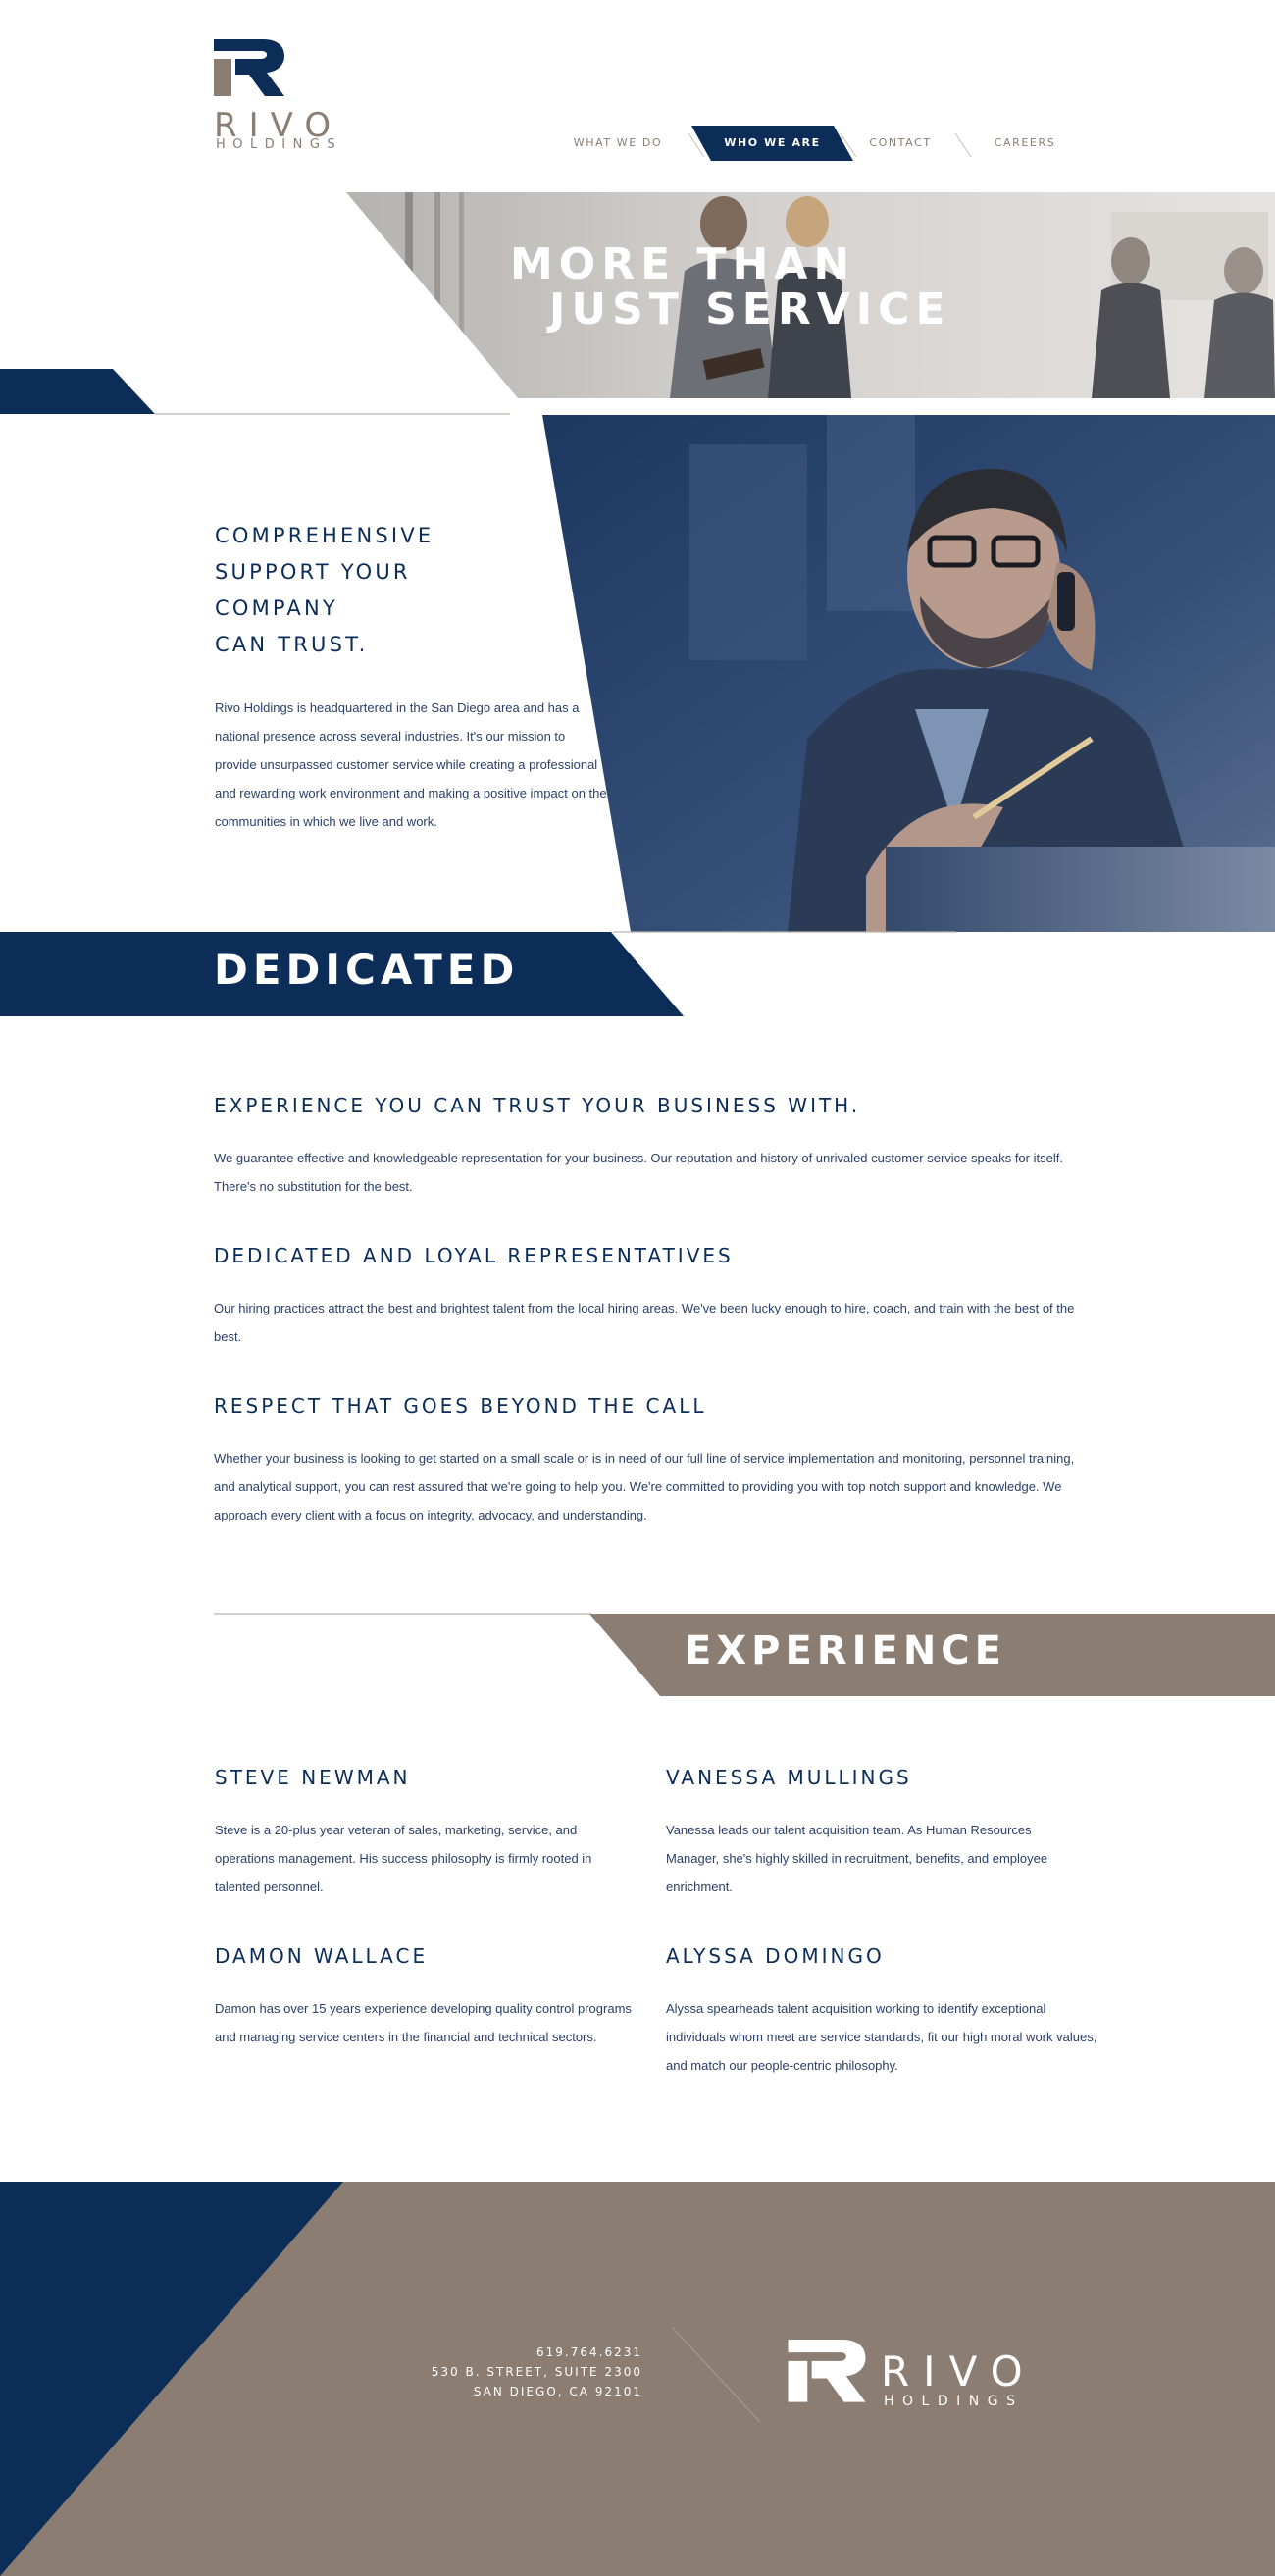 The image size is (1275, 2576). What do you see at coordinates (900, 143) in the screenshot?
I see `nav-contact: CONTACT` at bounding box center [900, 143].